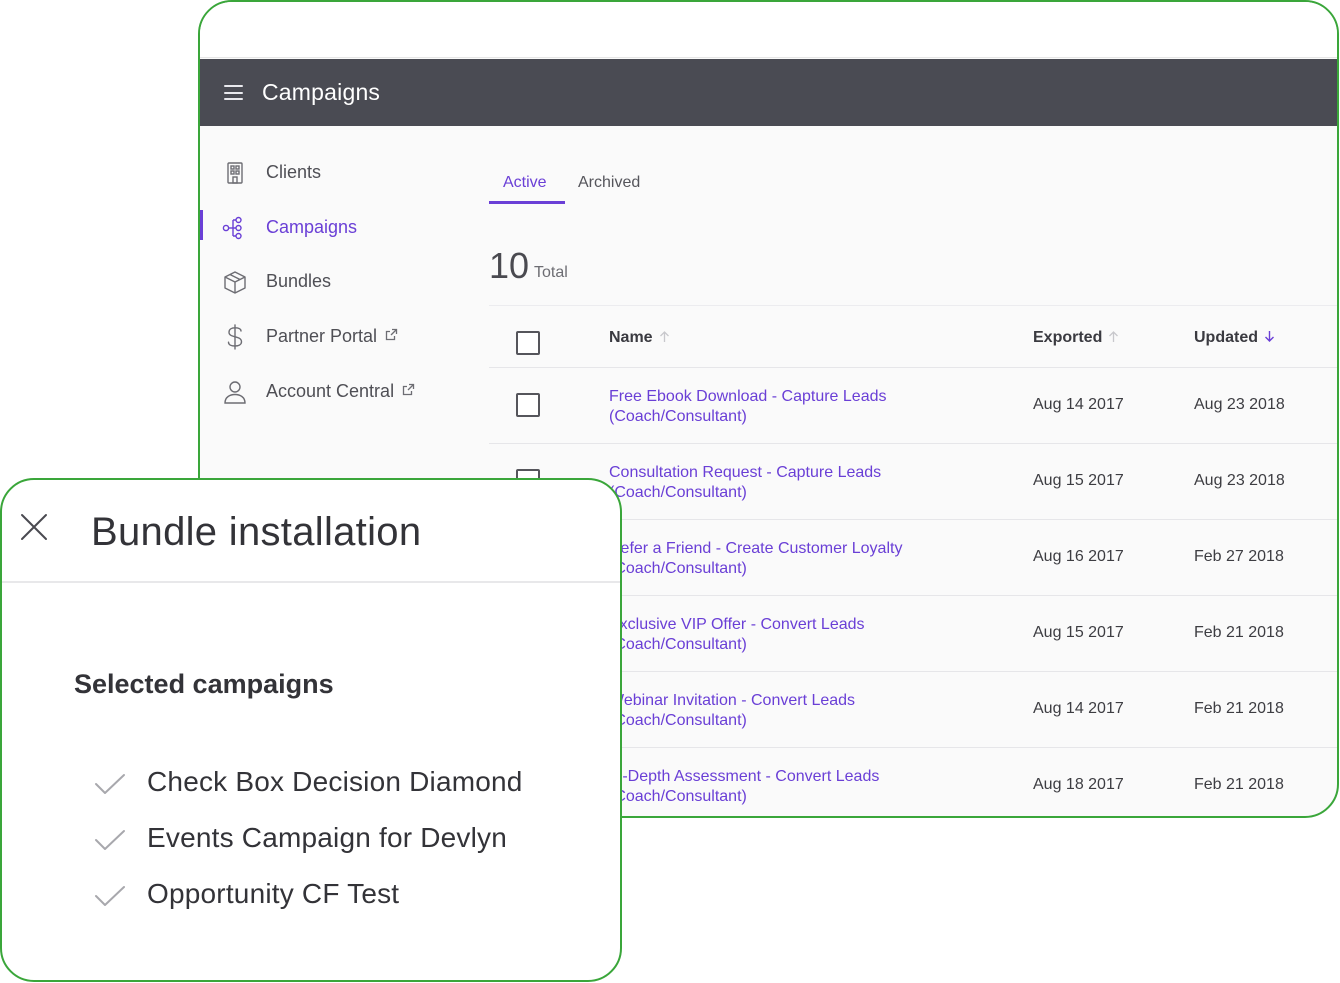 Image resolution: width=1340 pixels, height=983 pixels. Describe the element at coordinates (204, 684) in the screenshot. I see `selected-campaigns-heading: Selected campaigns` at that location.